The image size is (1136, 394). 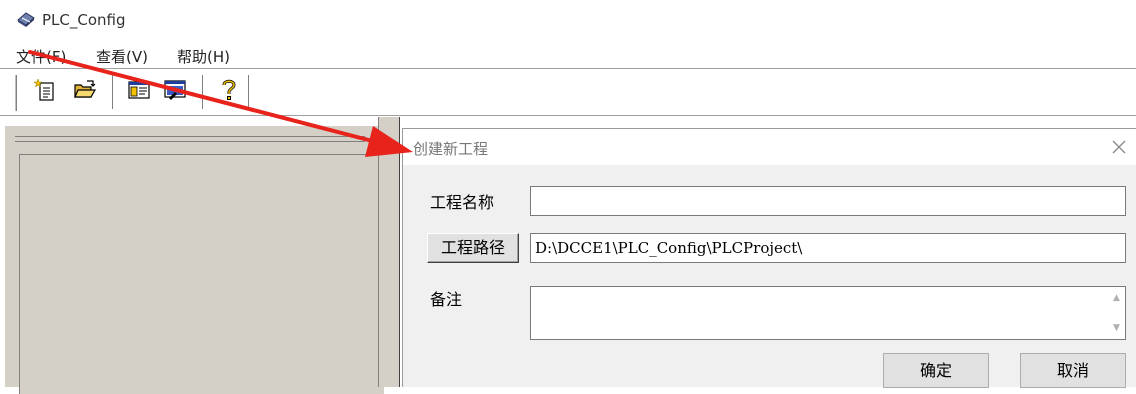 What do you see at coordinates (936, 370) in the screenshot?
I see `ok-button: 确定` at bounding box center [936, 370].